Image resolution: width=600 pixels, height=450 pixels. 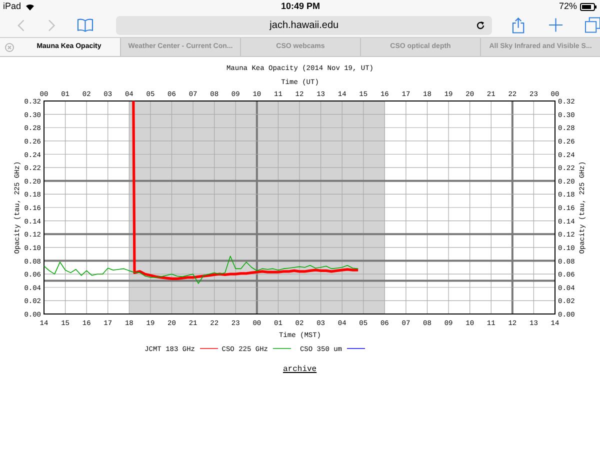 I want to click on bookmarks-icon, so click(x=85, y=25).